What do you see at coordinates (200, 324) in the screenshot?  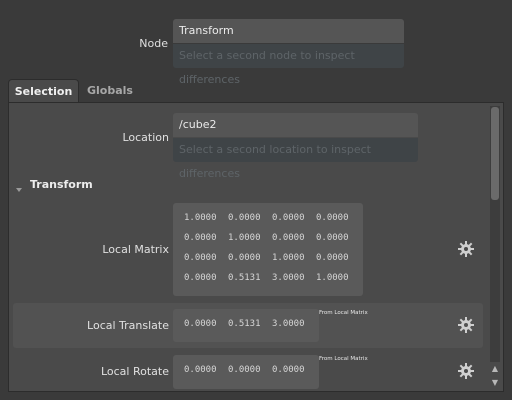 I see `translate-x-value: 0.0000` at bounding box center [200, 324].